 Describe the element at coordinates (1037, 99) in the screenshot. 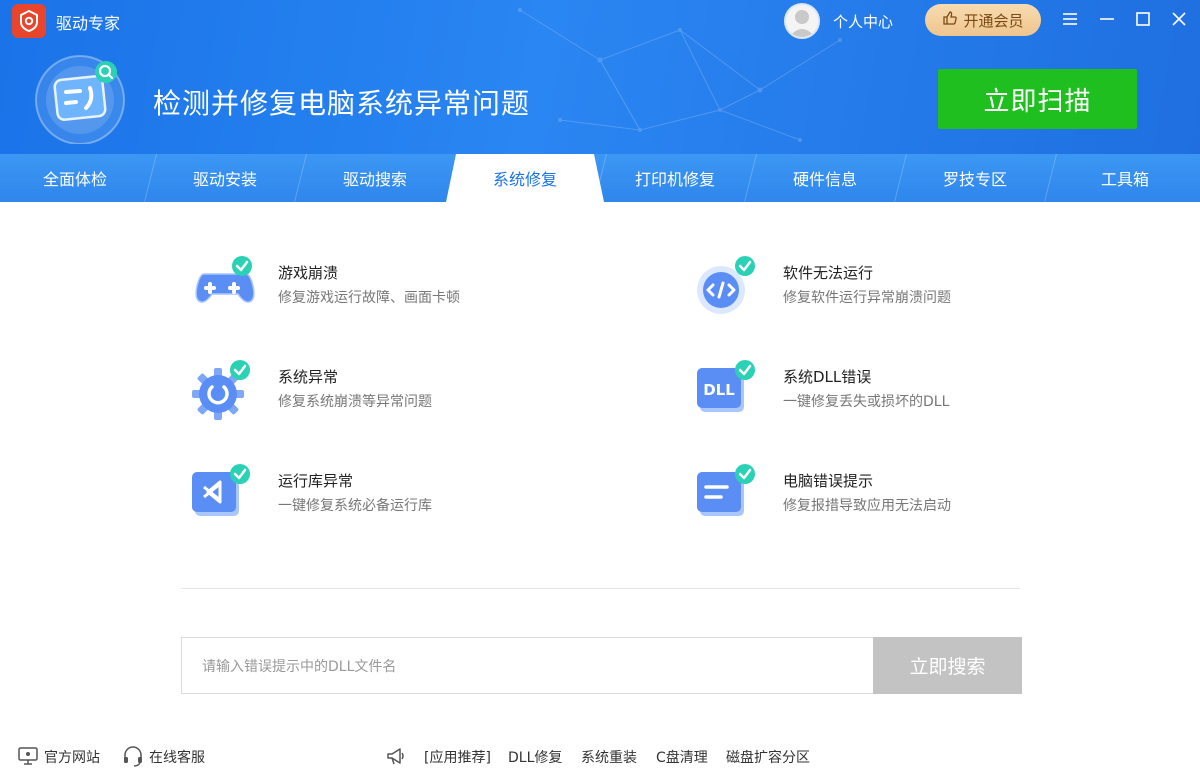

I see `scan-now-button: 立即扫描` at that location.